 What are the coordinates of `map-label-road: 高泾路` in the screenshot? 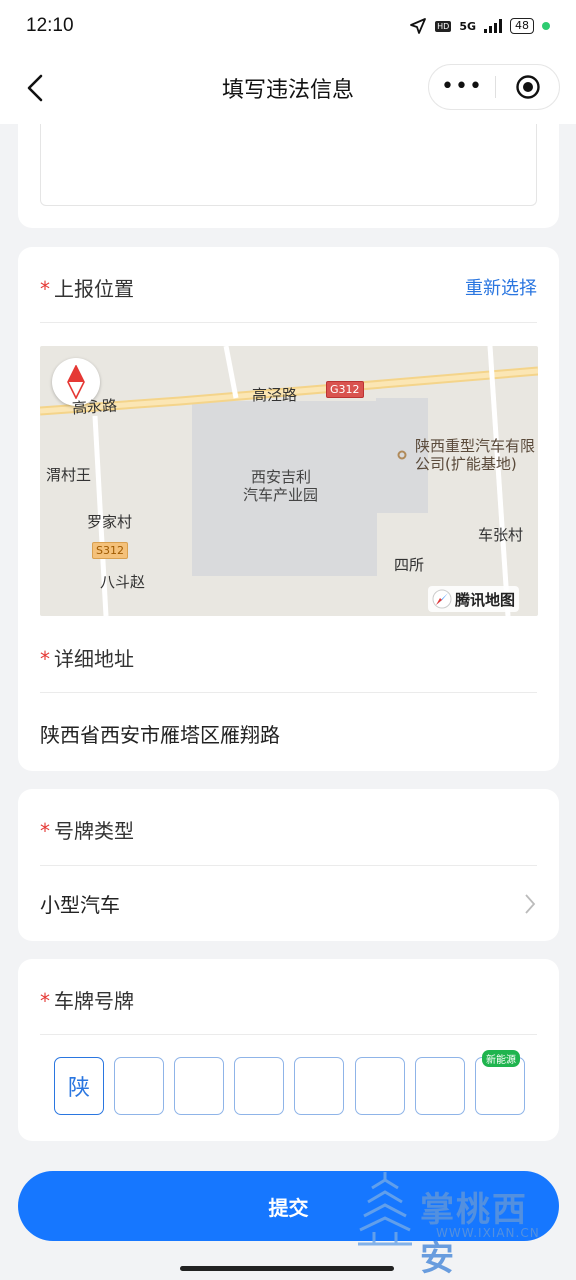 It's located at (275, 395).